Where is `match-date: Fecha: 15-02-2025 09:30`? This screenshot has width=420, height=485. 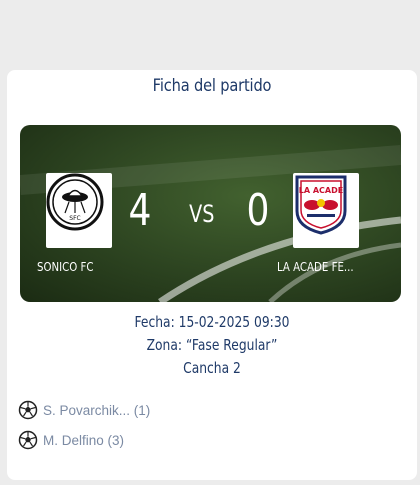
match-date: Fecha: 15-02-2025 09:30 is located at coordinates (212, 322).